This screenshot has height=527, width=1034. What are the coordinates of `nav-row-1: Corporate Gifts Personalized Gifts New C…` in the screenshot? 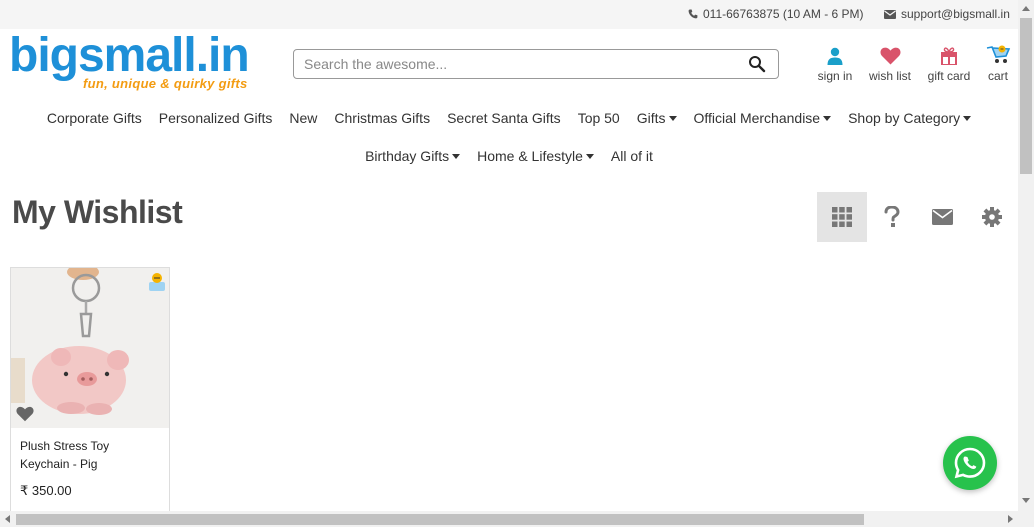 It's located at (509, 118).